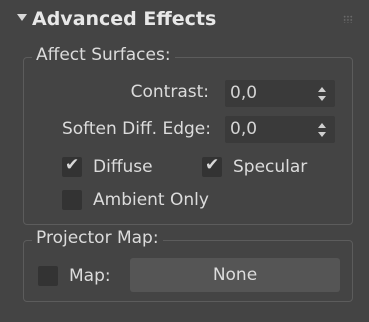 The height and width of the screenshot is (322, 369). I want to click on projector-map-button: None, so click(235, 275).